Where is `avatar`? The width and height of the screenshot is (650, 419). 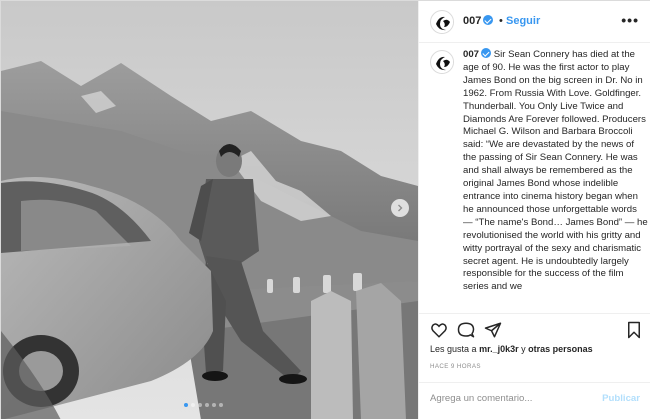
avatar is located at coordinates (442, 22).